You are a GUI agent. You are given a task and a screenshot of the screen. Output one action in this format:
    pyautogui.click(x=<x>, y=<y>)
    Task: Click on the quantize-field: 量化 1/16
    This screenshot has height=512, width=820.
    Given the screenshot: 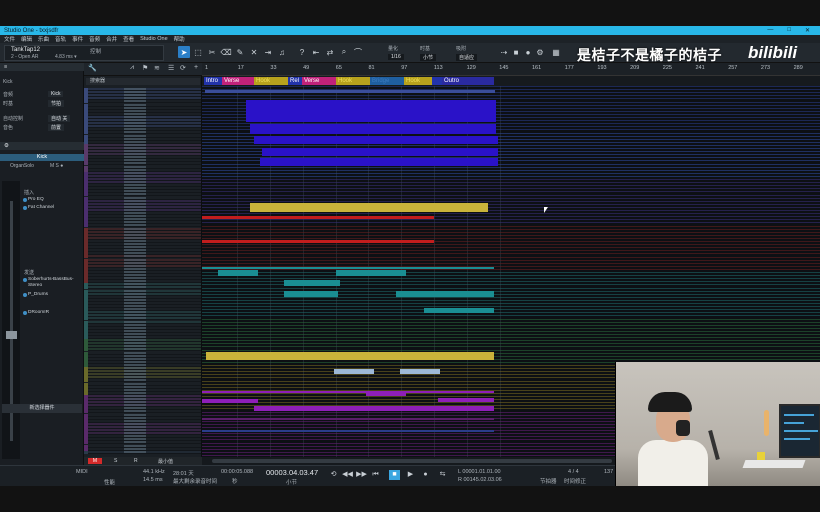 What is the action you would take?
    pyautogui.click(x=396, y=52)
    